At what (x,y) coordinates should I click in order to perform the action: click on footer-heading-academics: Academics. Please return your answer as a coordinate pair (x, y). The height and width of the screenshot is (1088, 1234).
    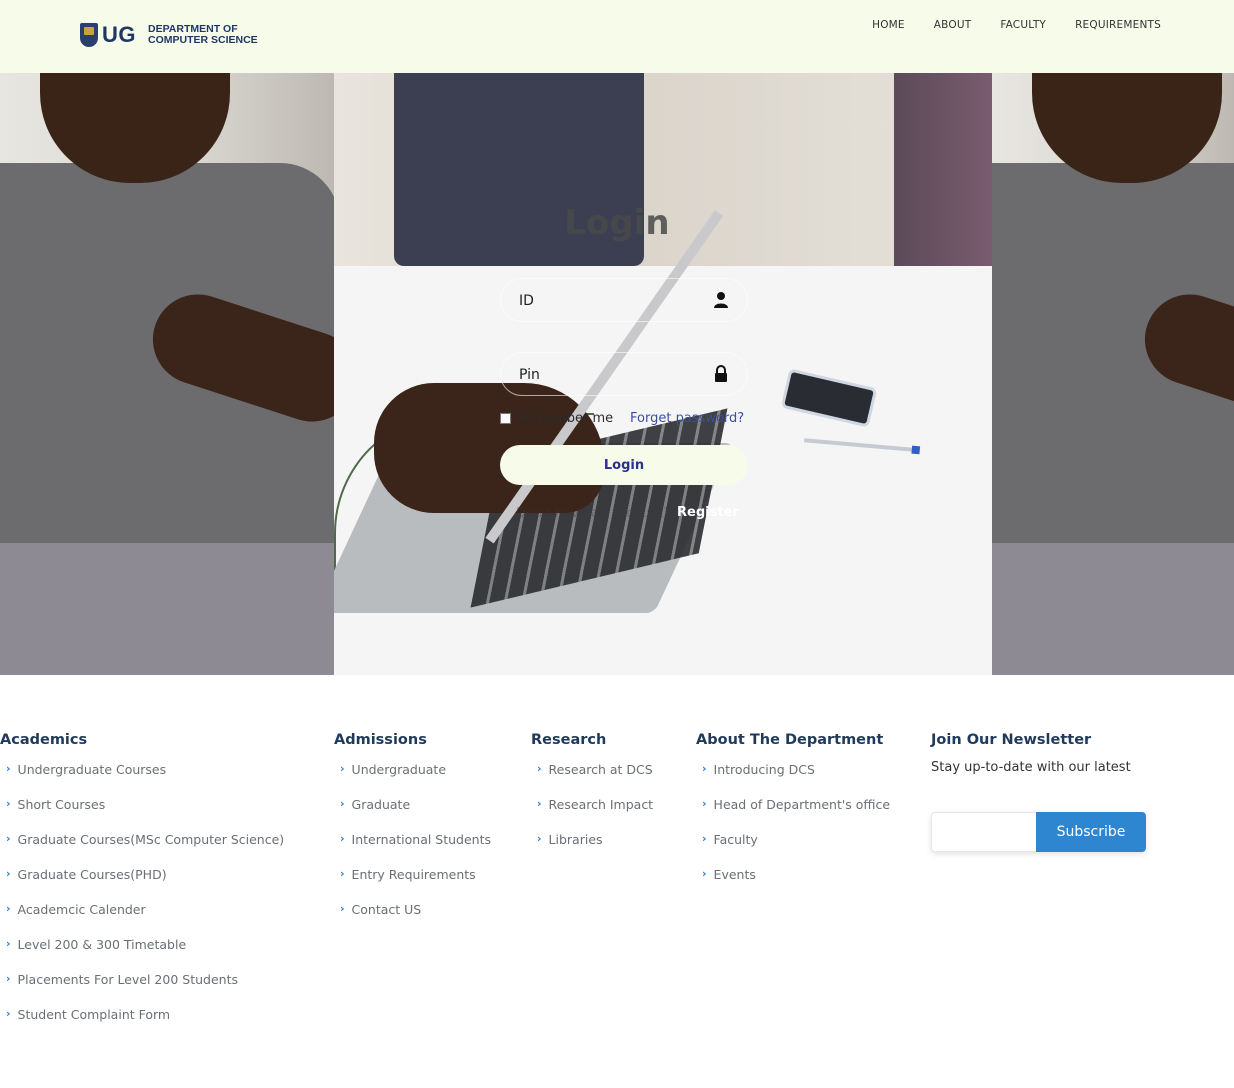
    Looking at the image, I should click on (44, 740).